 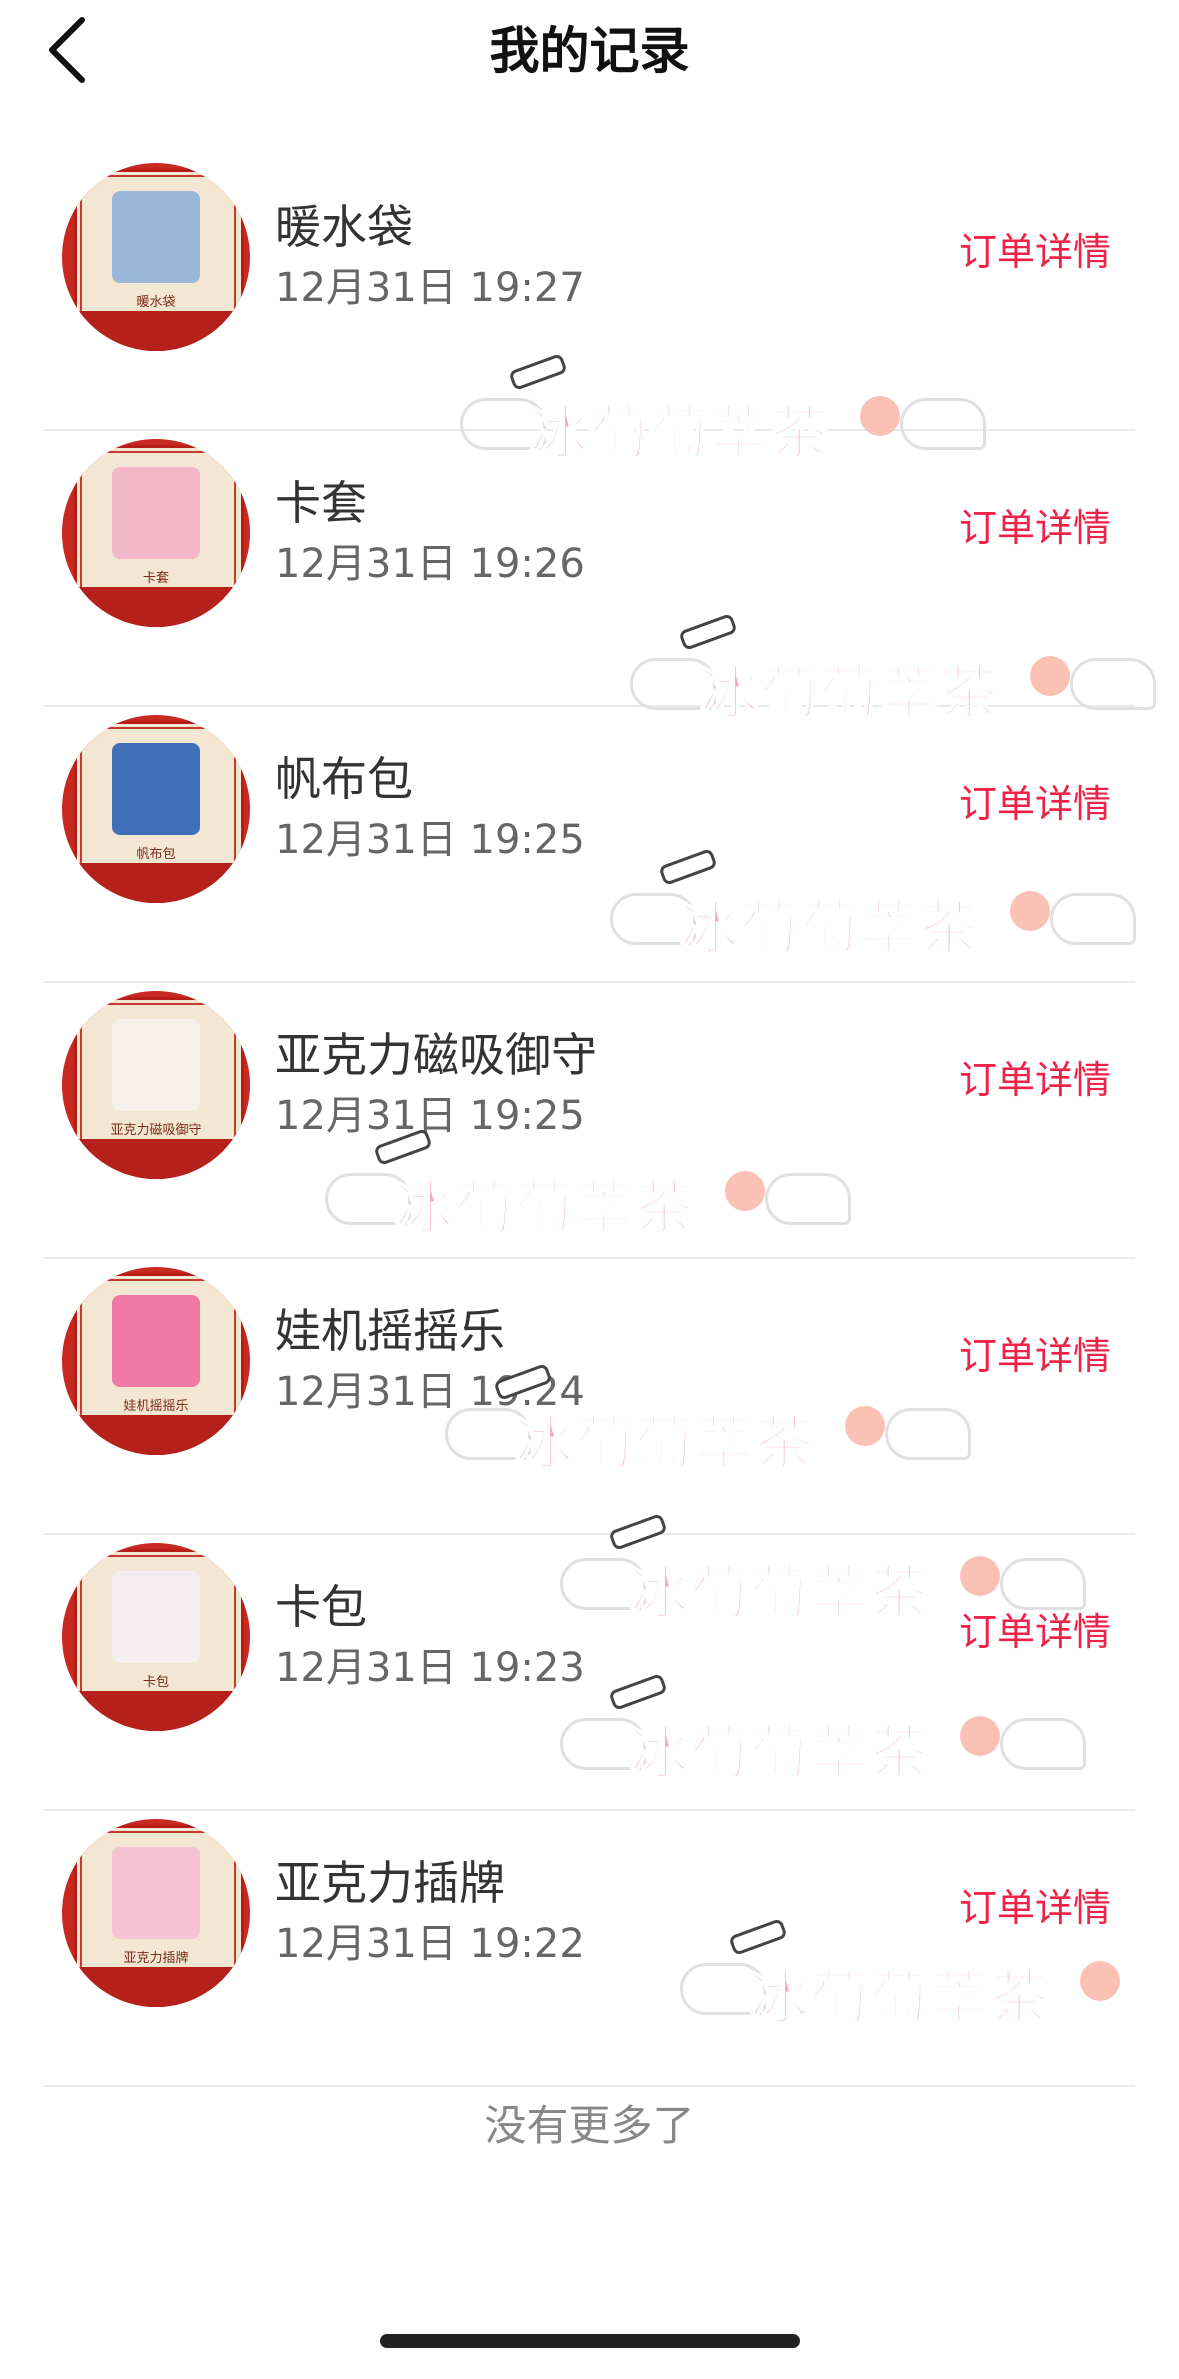 I want to click on record-name: 暖水袋, so click(x=344, y=227).